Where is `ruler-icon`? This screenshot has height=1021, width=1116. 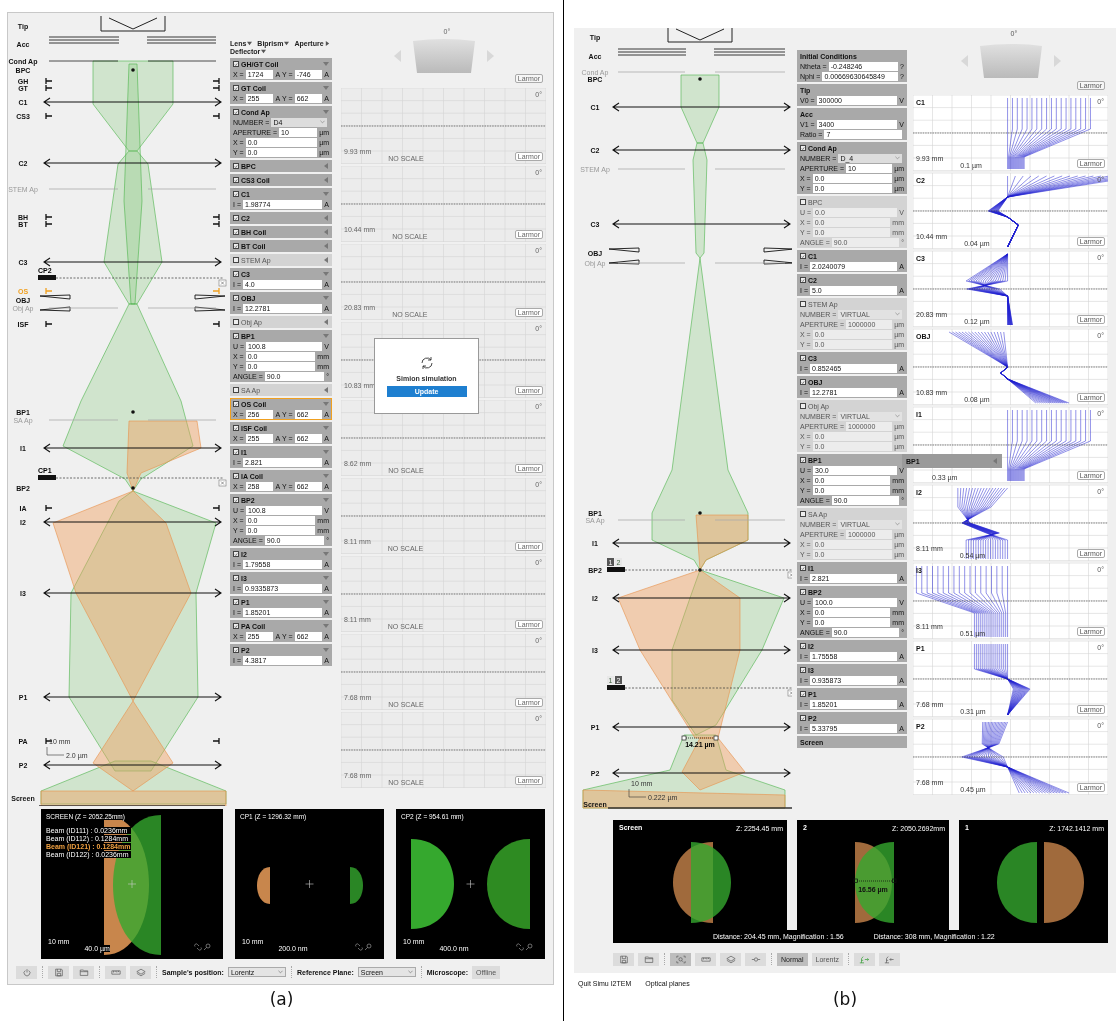
ruler-icon is located at coordinates (115, 972).